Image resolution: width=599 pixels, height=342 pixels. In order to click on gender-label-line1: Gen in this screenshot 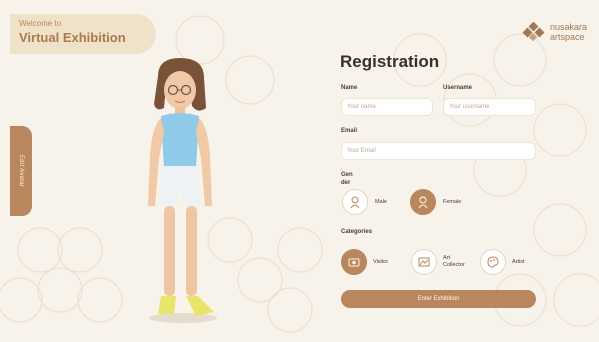, I will do `click(347, 175)`.